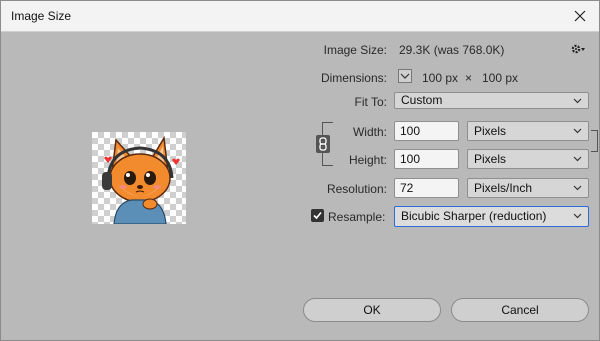 The image size is (600, 341). What do you see at coordinates (580, 16) in the screenshot?
I see `close-icon` at bounding box center [580, 16].